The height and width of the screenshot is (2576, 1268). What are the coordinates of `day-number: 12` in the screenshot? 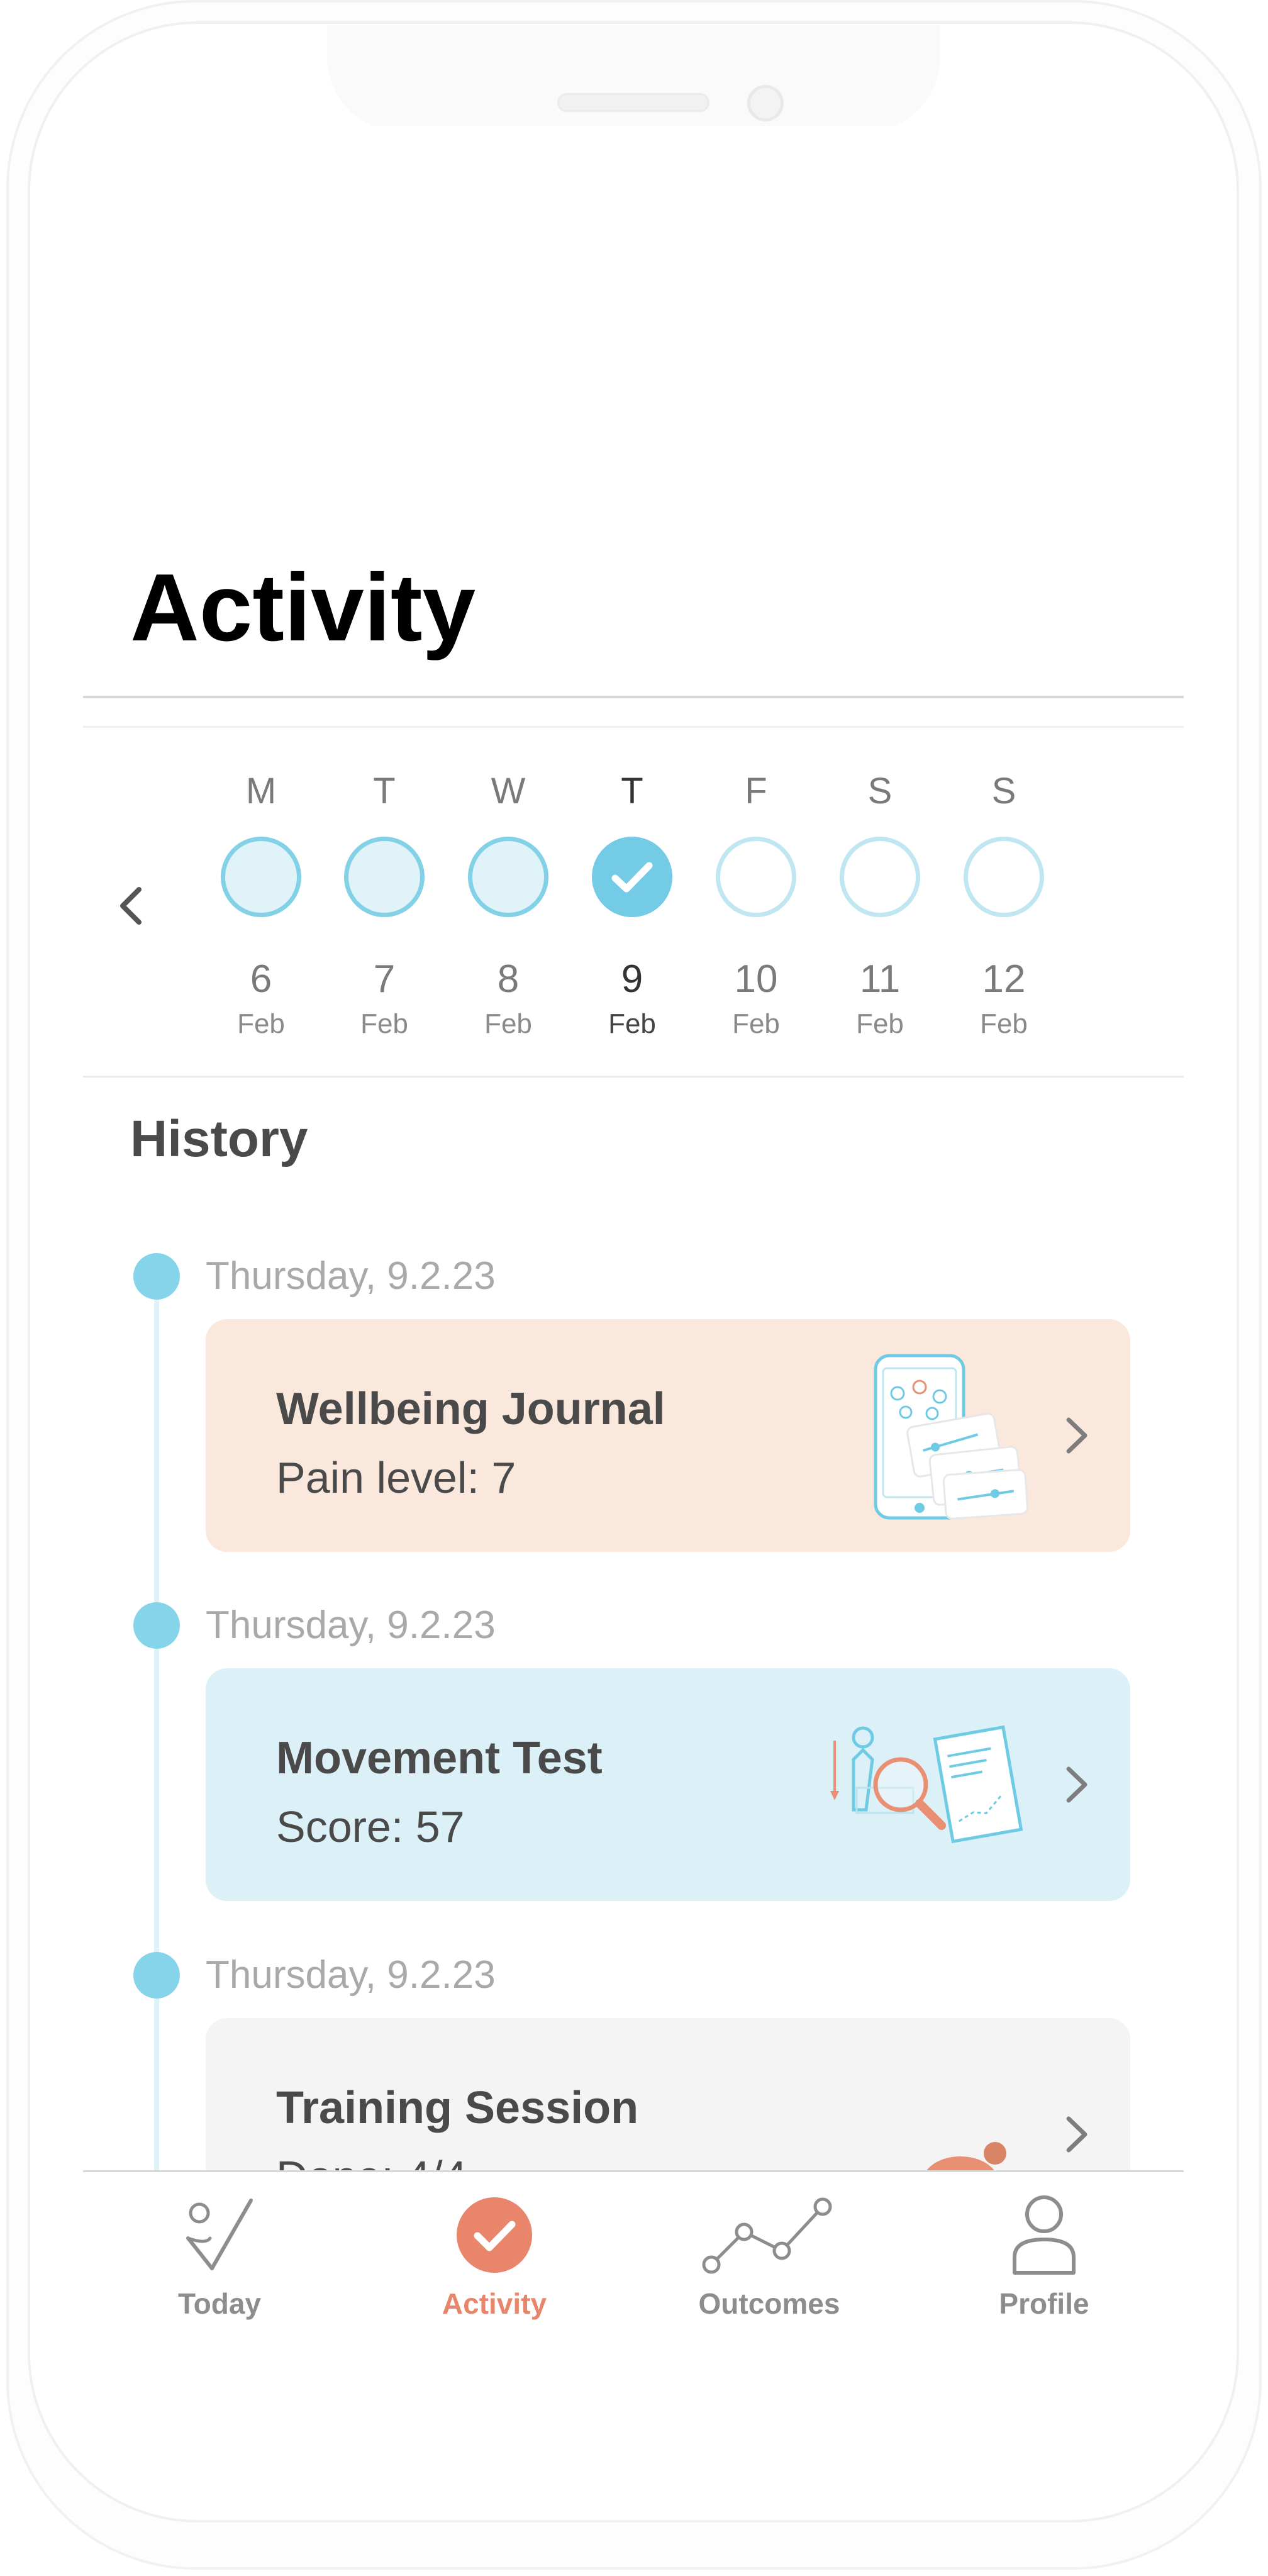 It's located at (1004, 979).